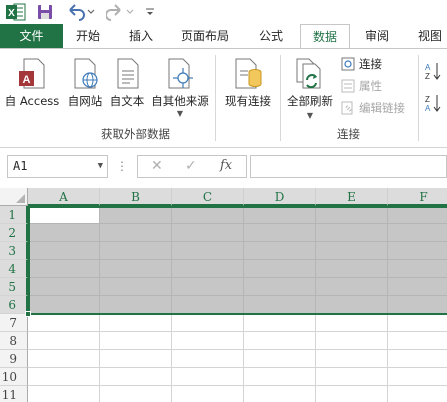  I want to click on cell-c4, so click(208, 269).